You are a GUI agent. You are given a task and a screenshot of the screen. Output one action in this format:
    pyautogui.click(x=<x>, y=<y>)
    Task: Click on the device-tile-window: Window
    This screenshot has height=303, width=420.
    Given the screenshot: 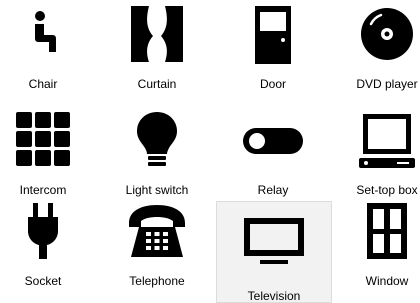 What is the action you would take?
    pyautogui.click(x=375, y=250)
    